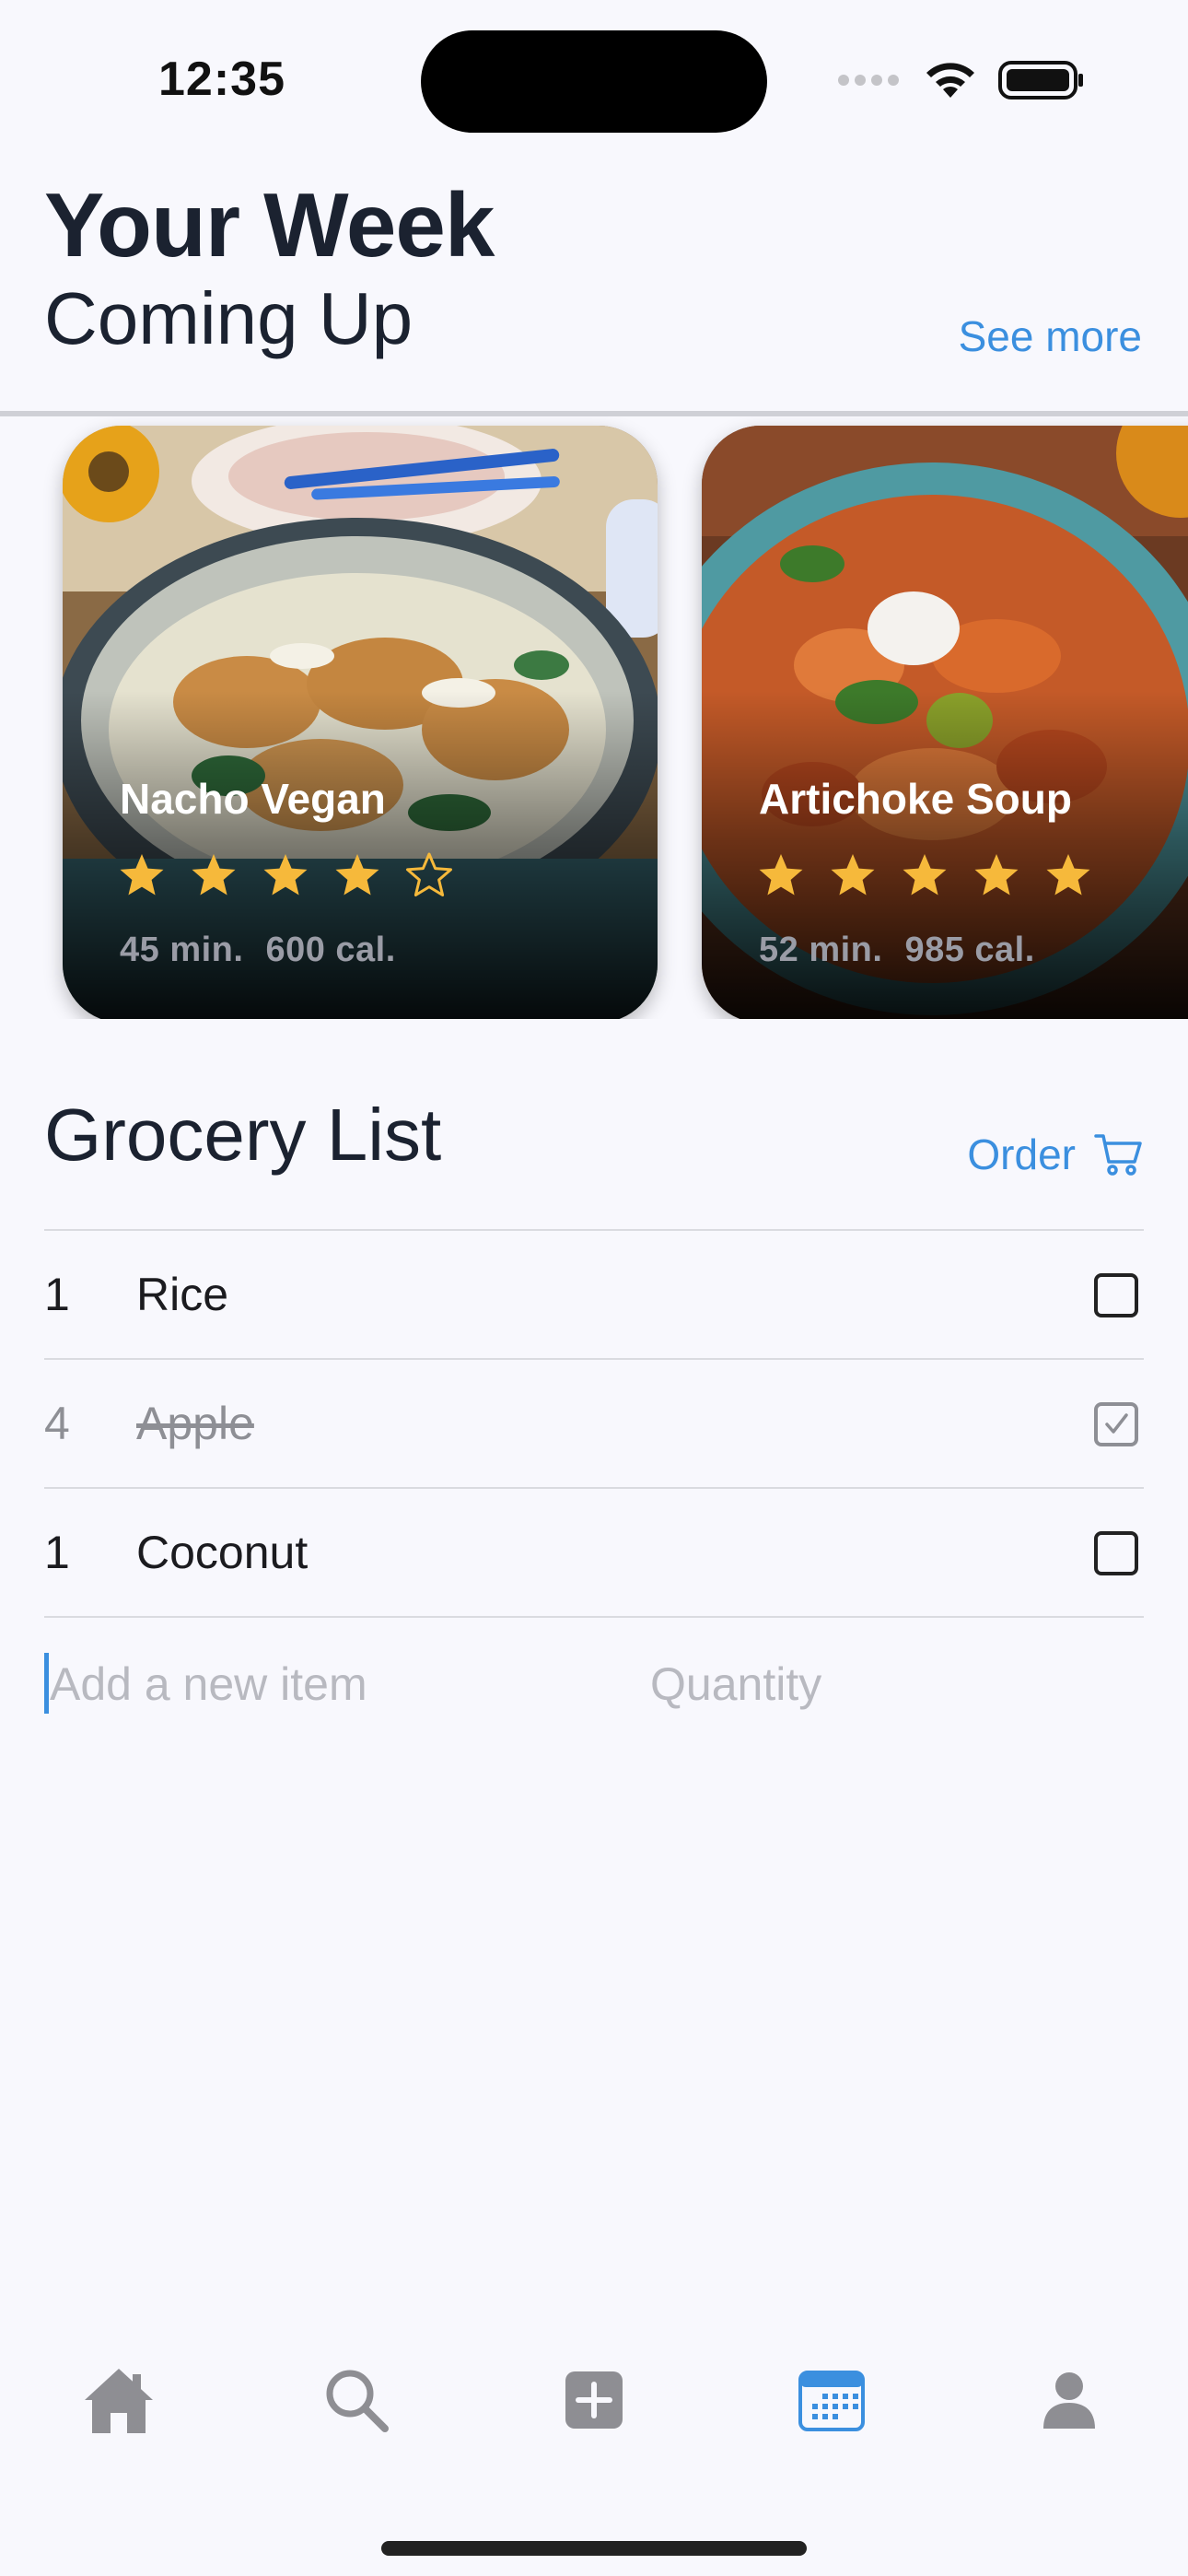 The image size is (1188, 2576). Describe the element at coordinates (182, 950) in the screenshot. I see `recipe-time: 45 min.` at that location.